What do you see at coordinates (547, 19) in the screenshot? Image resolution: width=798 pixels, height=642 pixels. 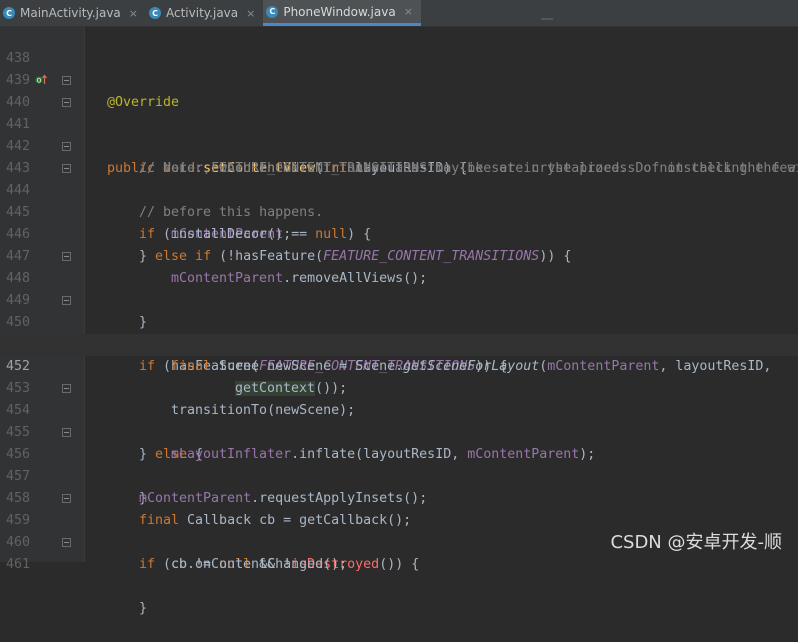 I see `scroll-marker` at bounding box center [547, 19].